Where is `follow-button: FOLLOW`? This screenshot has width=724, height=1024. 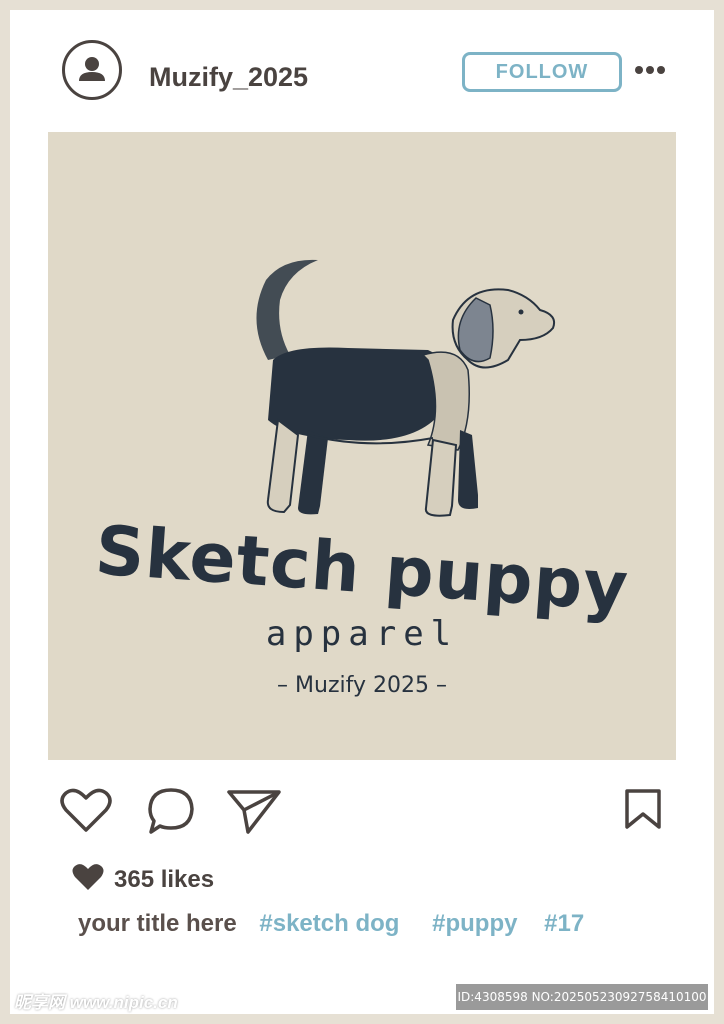
follow-button: FOLLOW is located at coordinates (542, 72).